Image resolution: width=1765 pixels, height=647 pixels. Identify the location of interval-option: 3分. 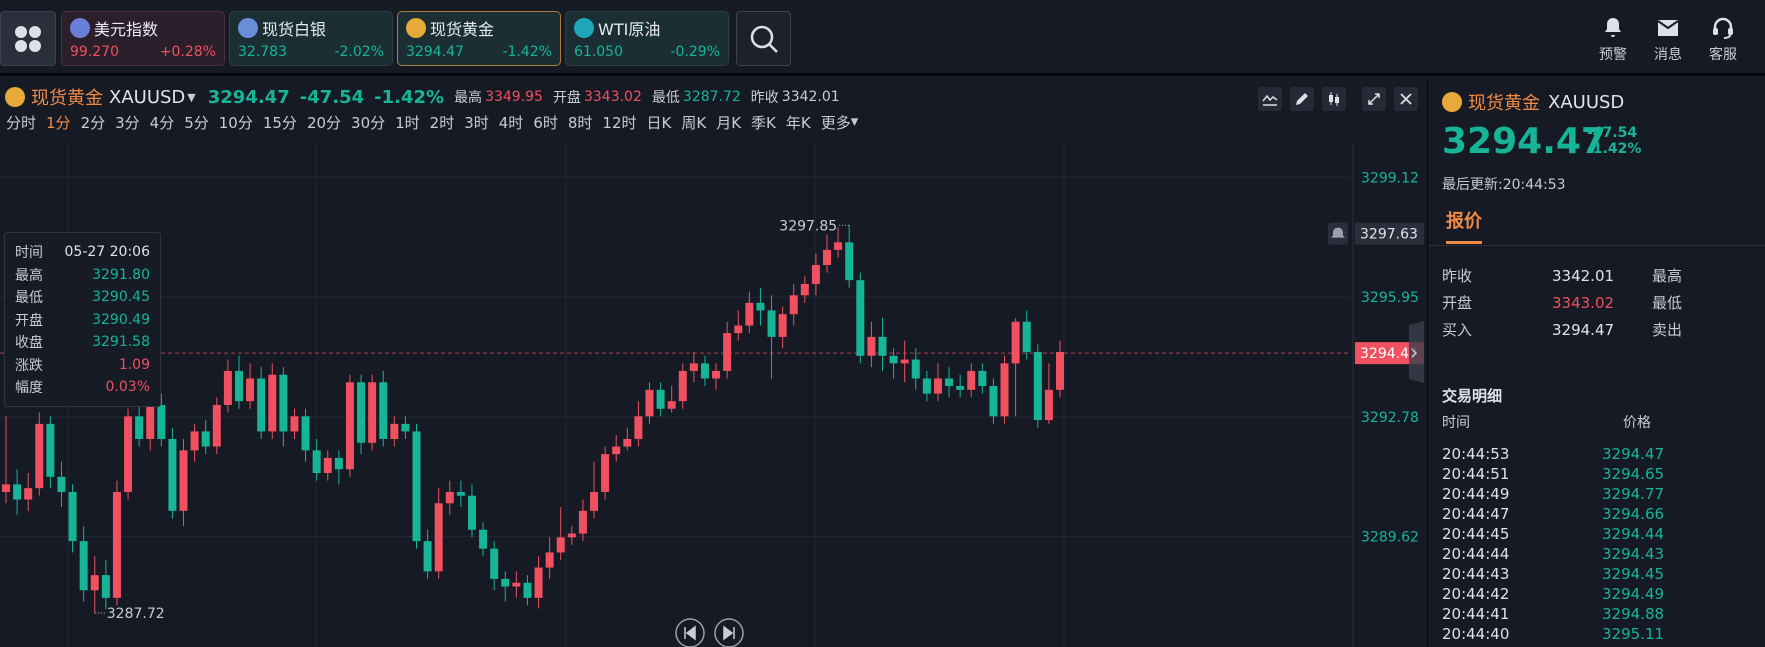
(127, 122).